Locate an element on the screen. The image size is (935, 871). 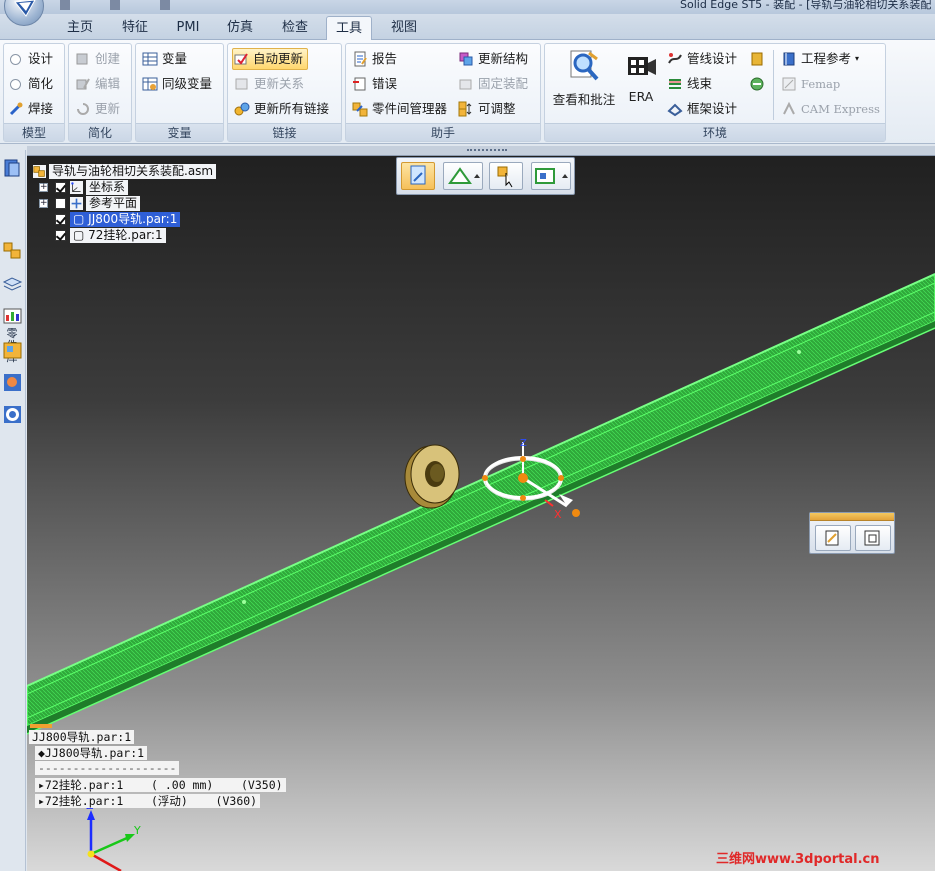
fixed-assembly-button: 固定装配 is located at coordinates (493, 84).